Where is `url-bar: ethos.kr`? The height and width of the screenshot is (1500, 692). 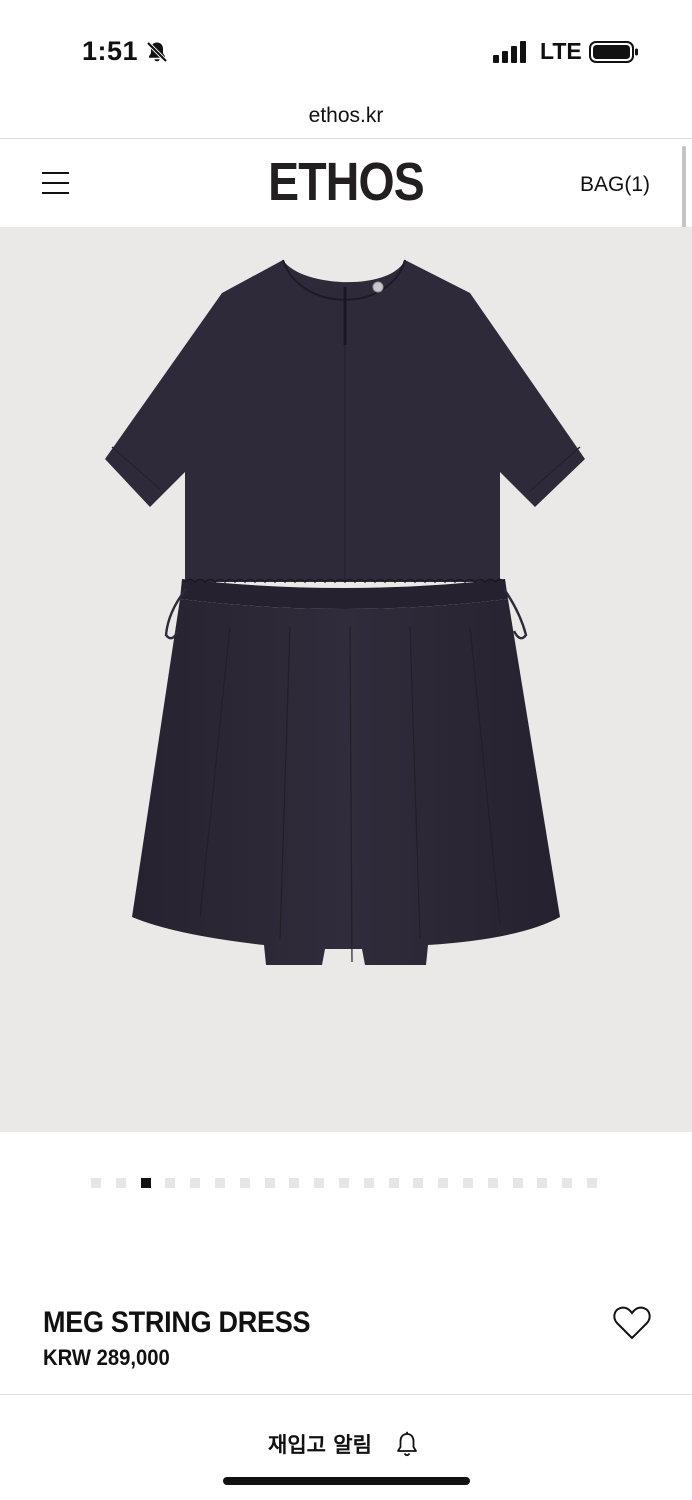
url-bar: ethos.kr is located at coordinates (346, 119).